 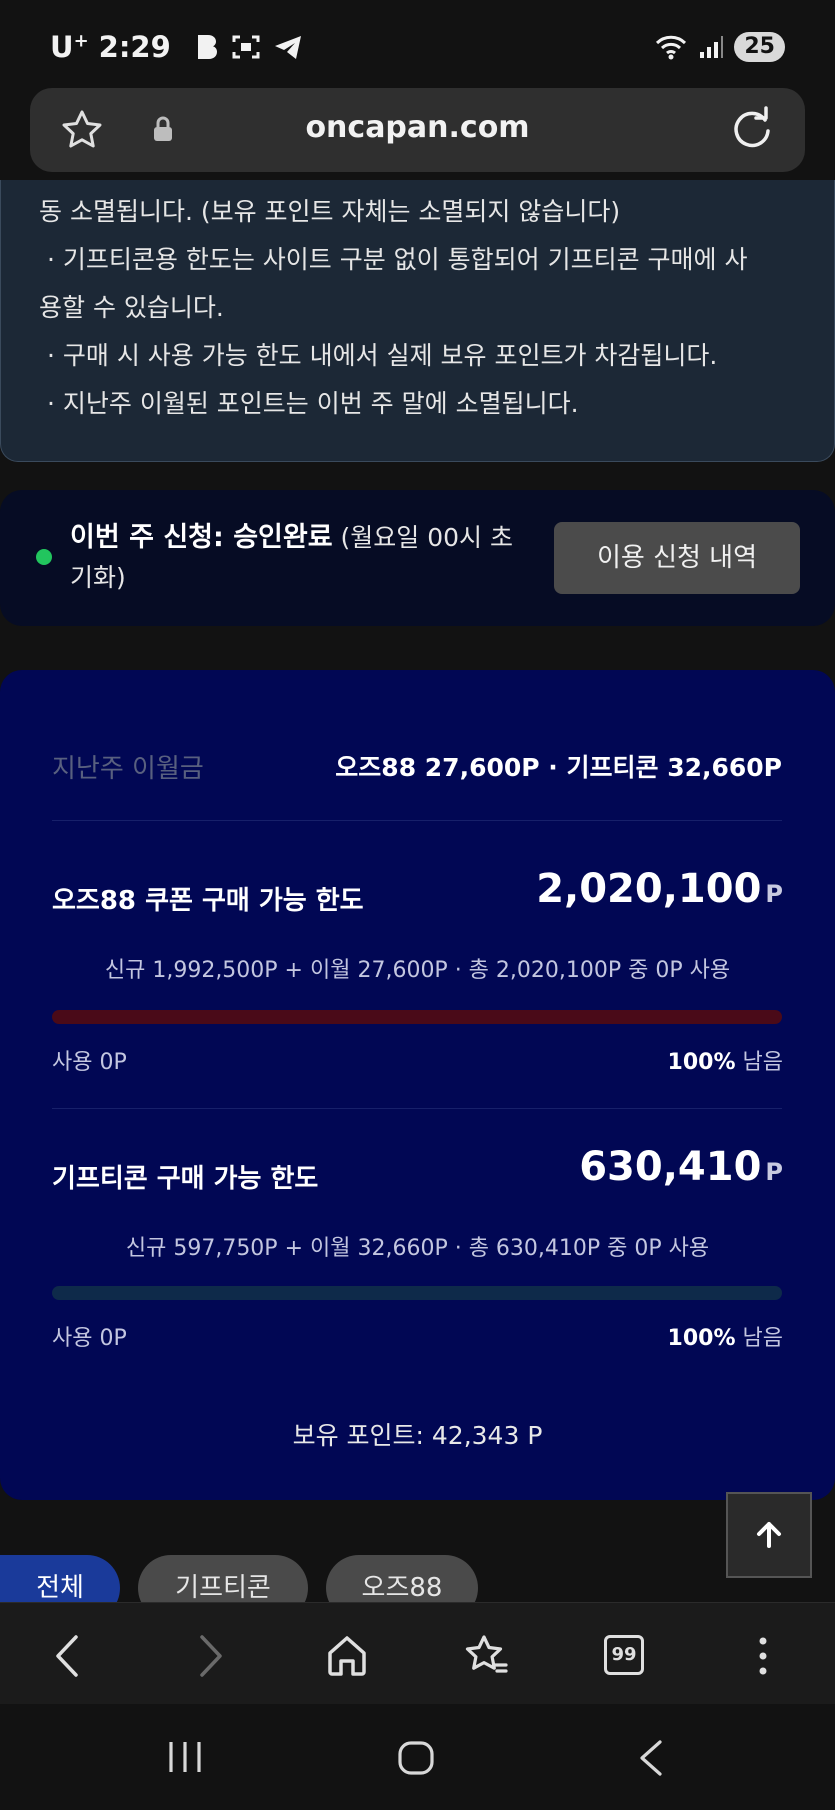 I want to click on browser-toolbar: 99, so click(x=417, y=1653).